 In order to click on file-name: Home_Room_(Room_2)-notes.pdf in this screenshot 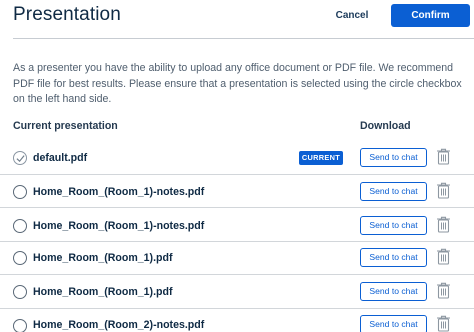, I will do `click(119, 325)`.